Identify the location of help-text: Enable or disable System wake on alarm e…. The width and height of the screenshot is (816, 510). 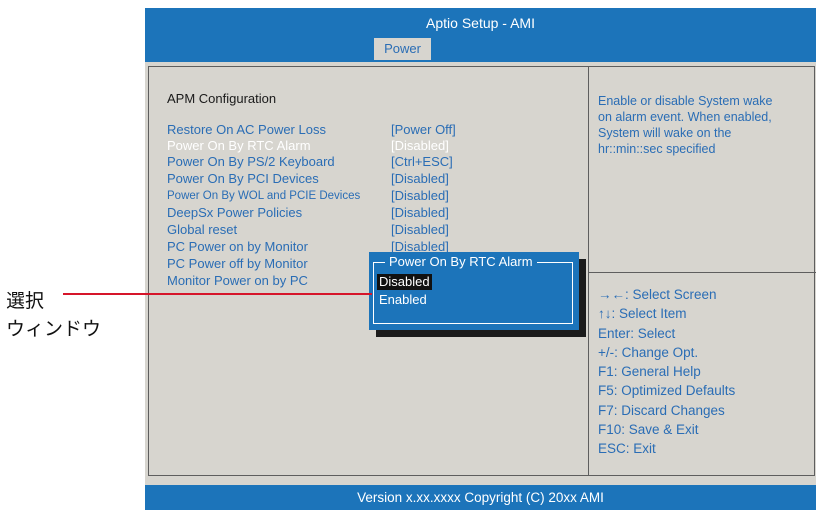
(704, 125).